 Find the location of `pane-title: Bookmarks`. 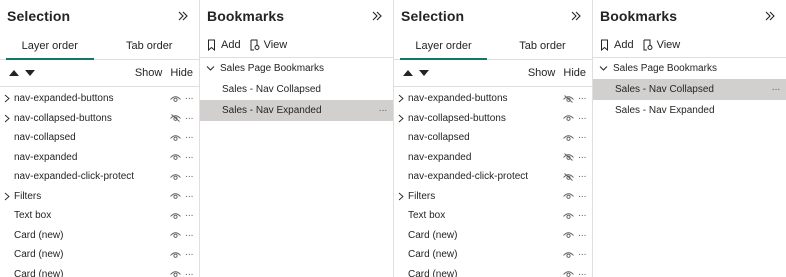

pane-title: Bookmarks is located at coordinates (246, 16).